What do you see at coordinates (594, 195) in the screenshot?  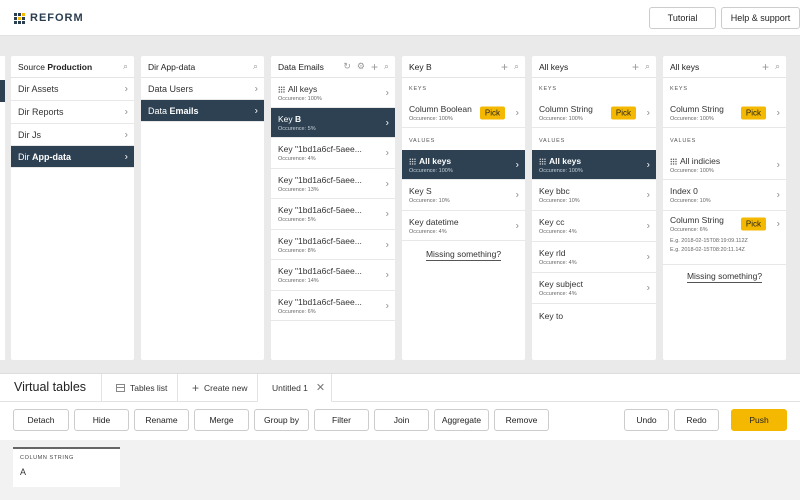 I see `value-item-key-bbc: Key bbc Occurence: 10% ›` at bounding box center [594, 195].